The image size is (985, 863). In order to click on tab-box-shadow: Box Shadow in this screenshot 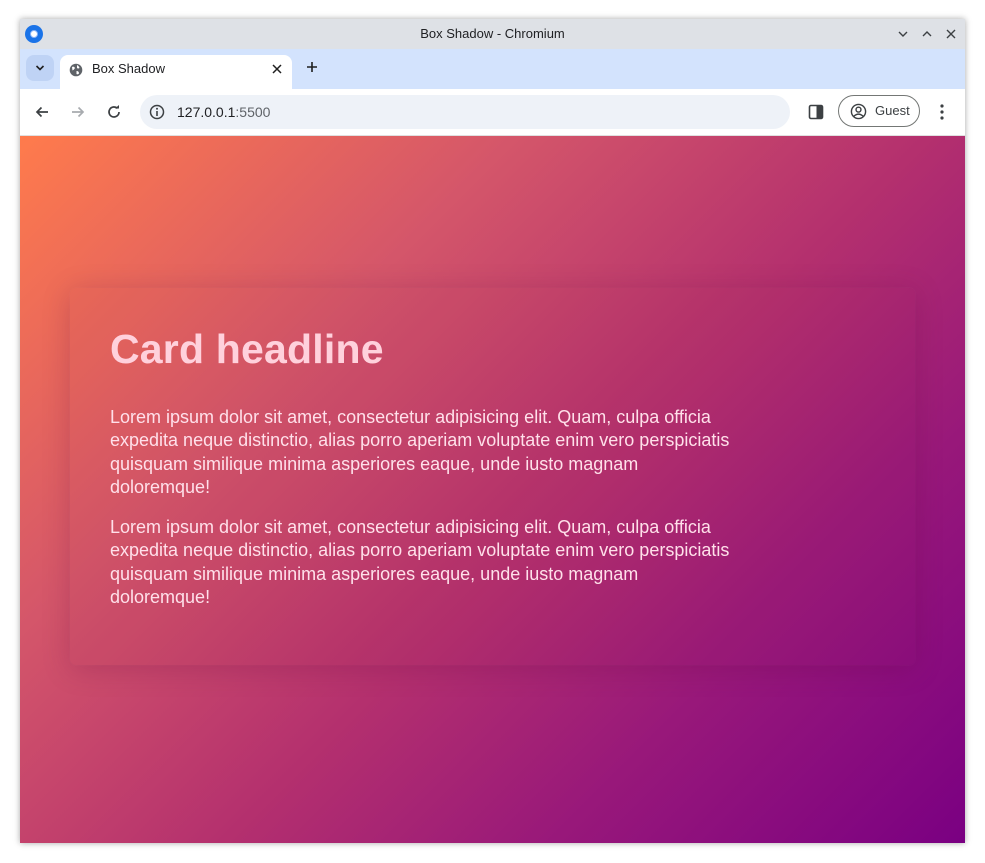, I will do `click(176, 72)`.